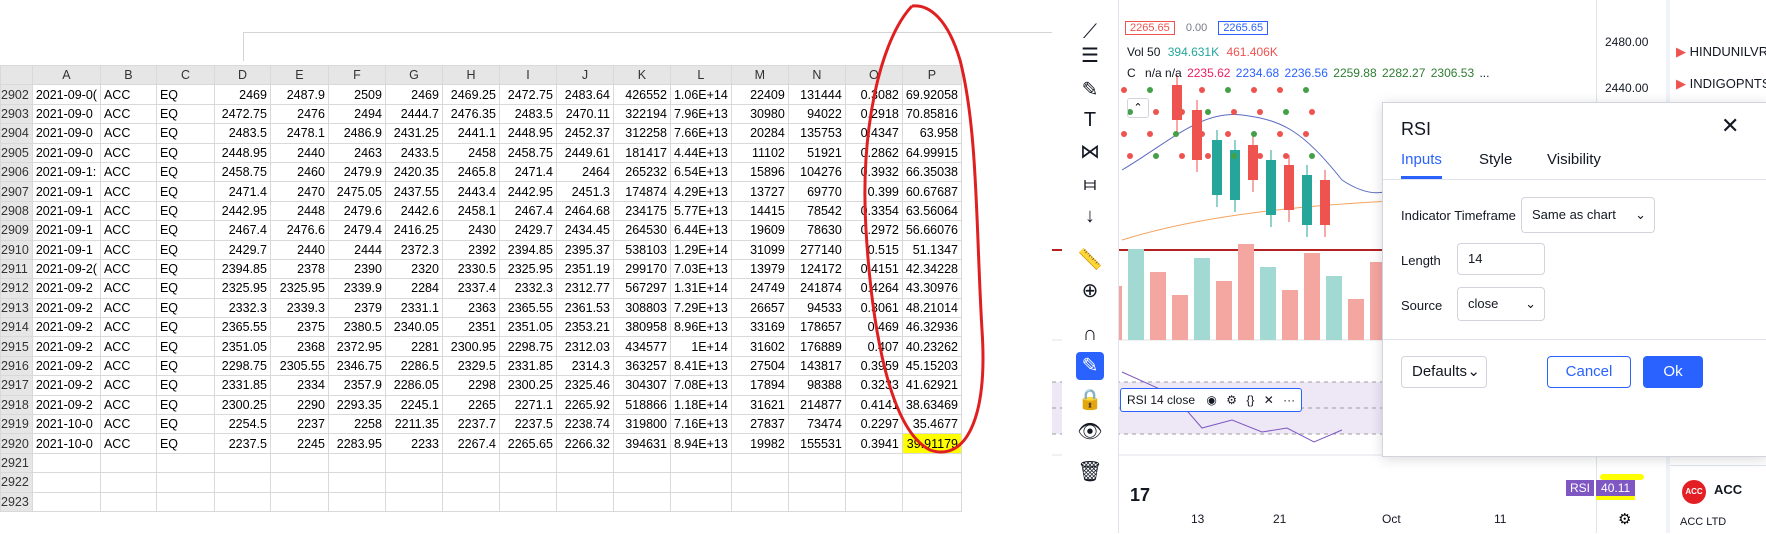 This screenshot has width=1766, height=534. I want to click on time-axis: 13 21 Oct 11, so click(1392, 522).